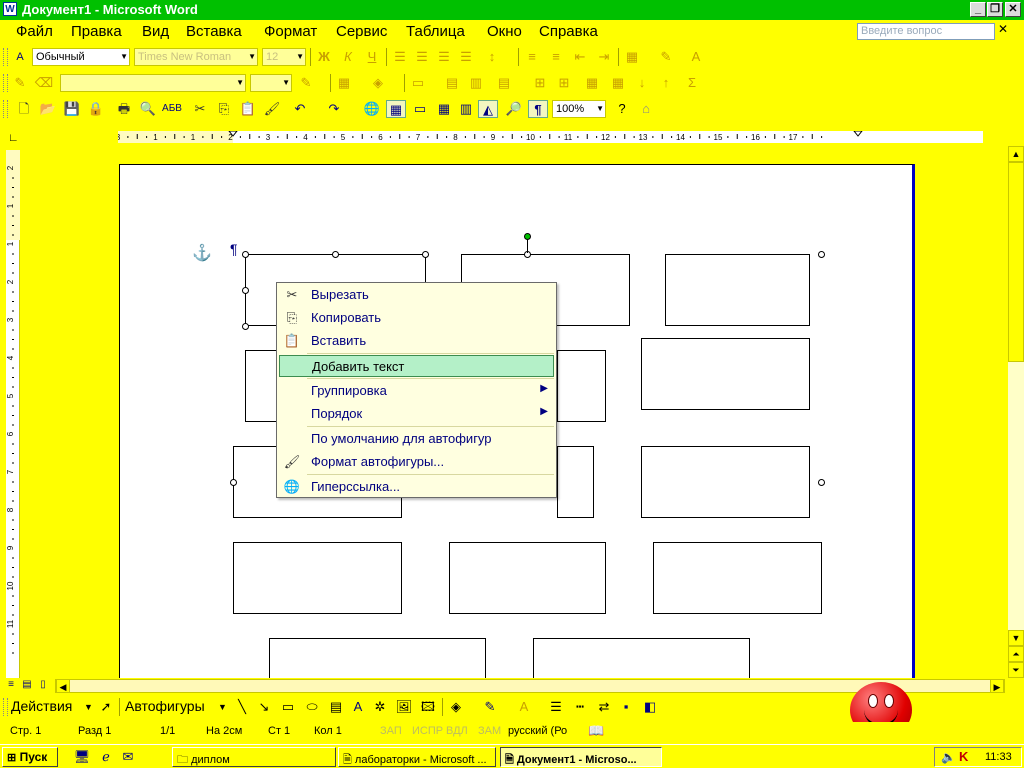  I want to click on borders-icon: ▦, so click(632, 57).